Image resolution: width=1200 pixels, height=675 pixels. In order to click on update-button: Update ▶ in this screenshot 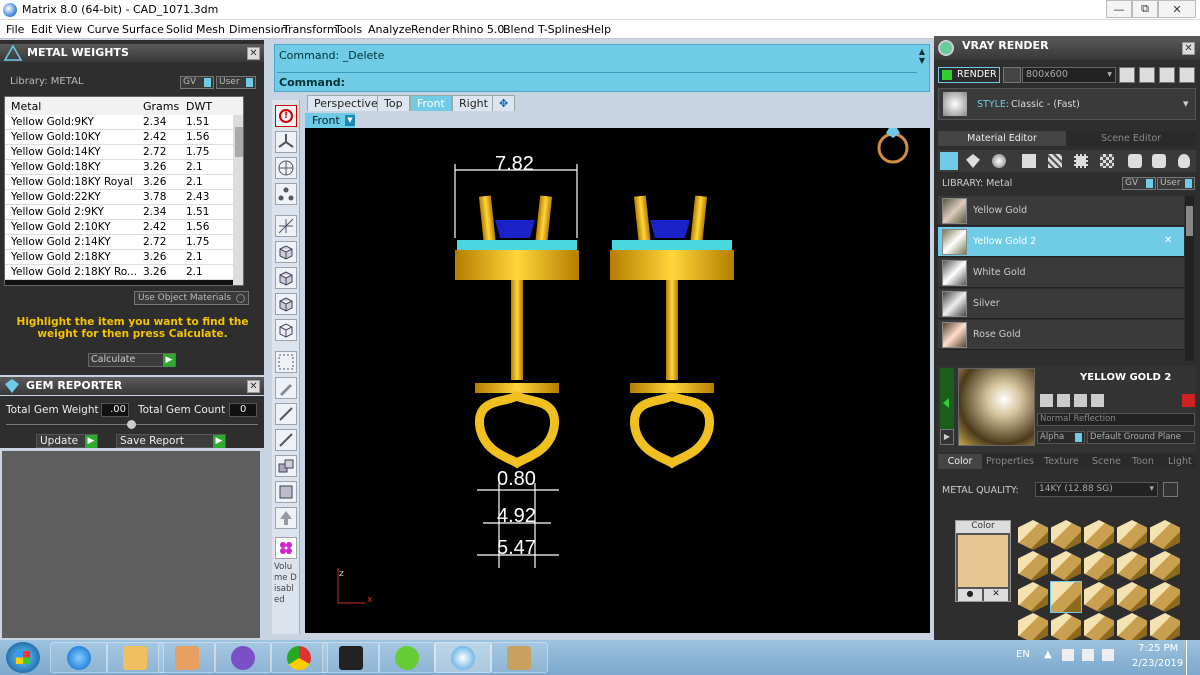, I will do `click(67, 441)`.